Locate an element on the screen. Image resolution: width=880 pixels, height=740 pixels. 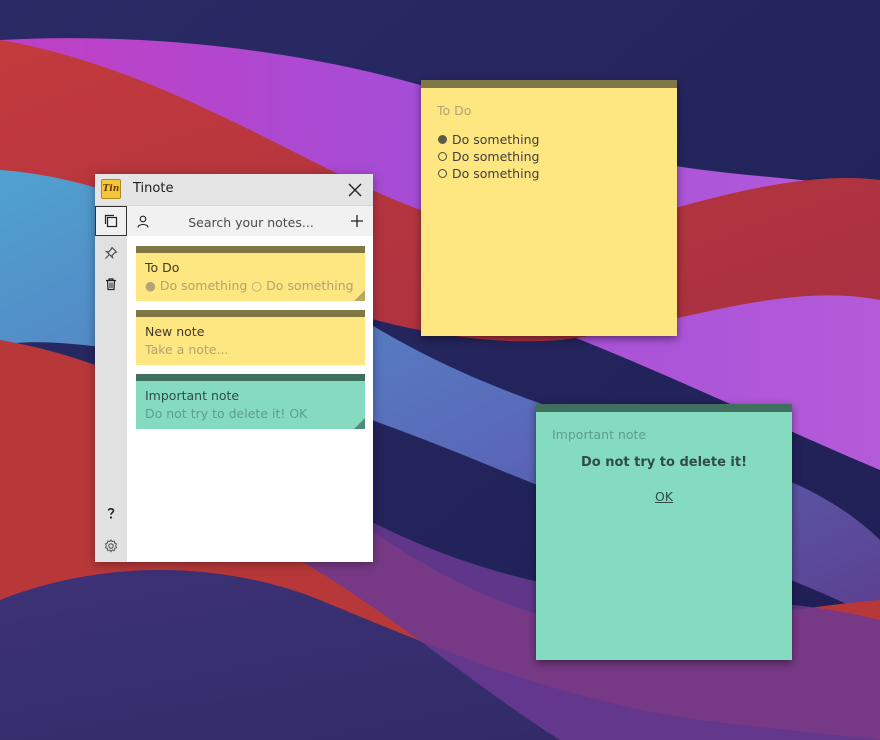
close-button is located at coordinates (355, 190).